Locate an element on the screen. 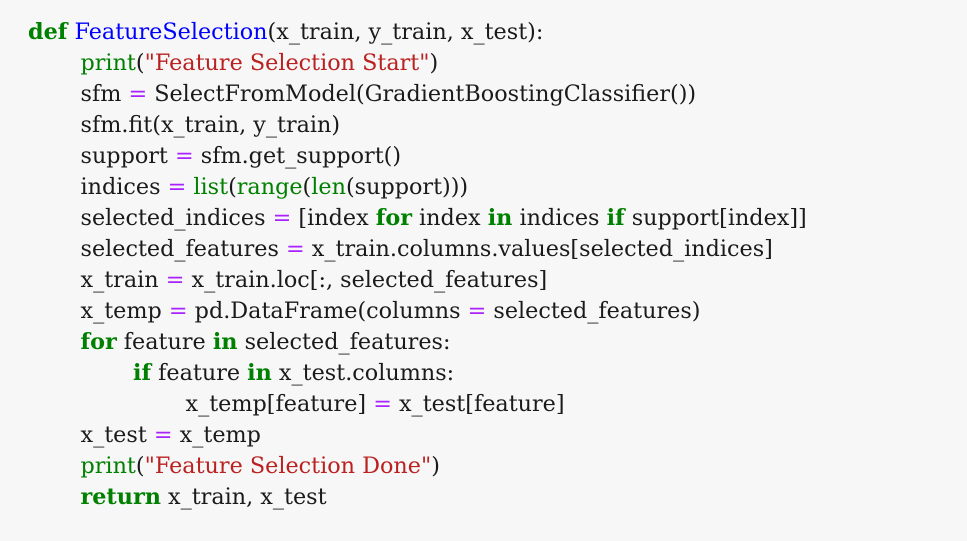  code-token: x_train.loc[:, selected_features] is located at coordinates (366, 280).